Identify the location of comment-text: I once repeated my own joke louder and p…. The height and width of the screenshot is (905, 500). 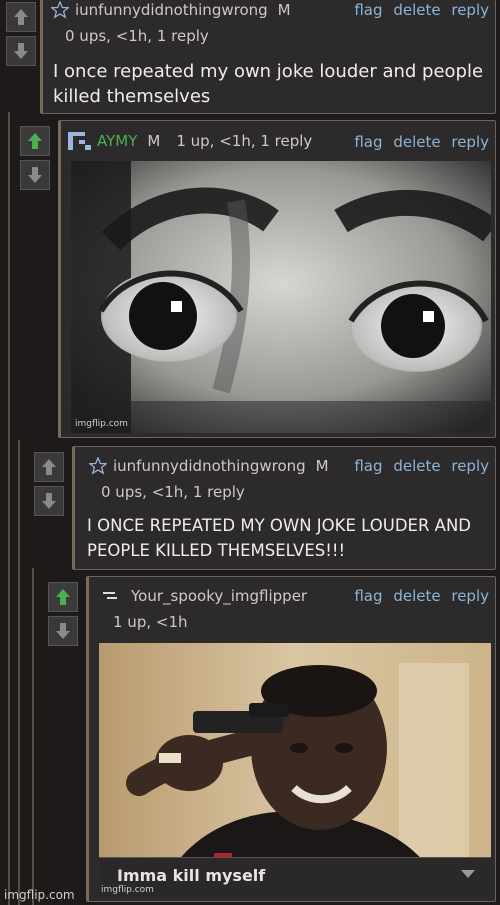
(268, 84).